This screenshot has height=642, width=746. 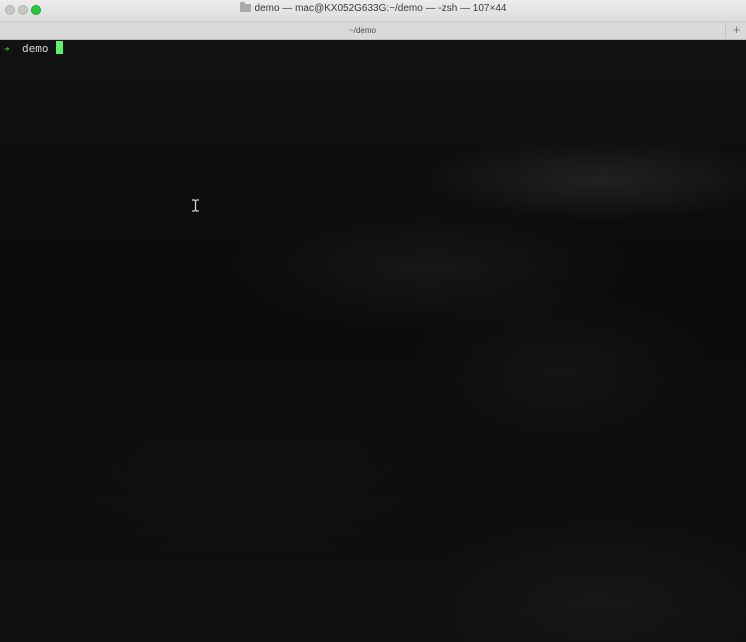 I want to click on tab-demo: ~/demo, so click(x=363, y=30).